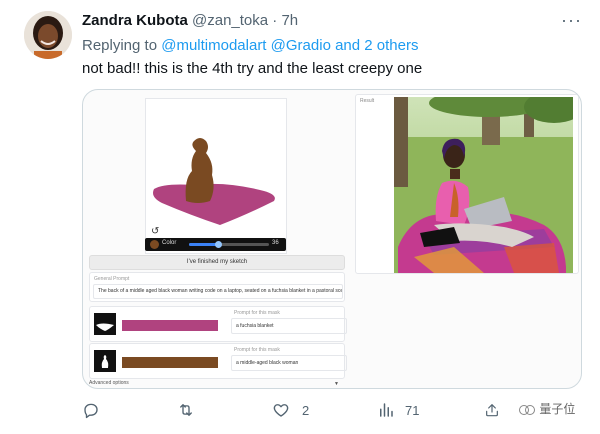 This screenshot has height=434, width=600. I want to click on tweet-time: 7h, so click(289, 20).